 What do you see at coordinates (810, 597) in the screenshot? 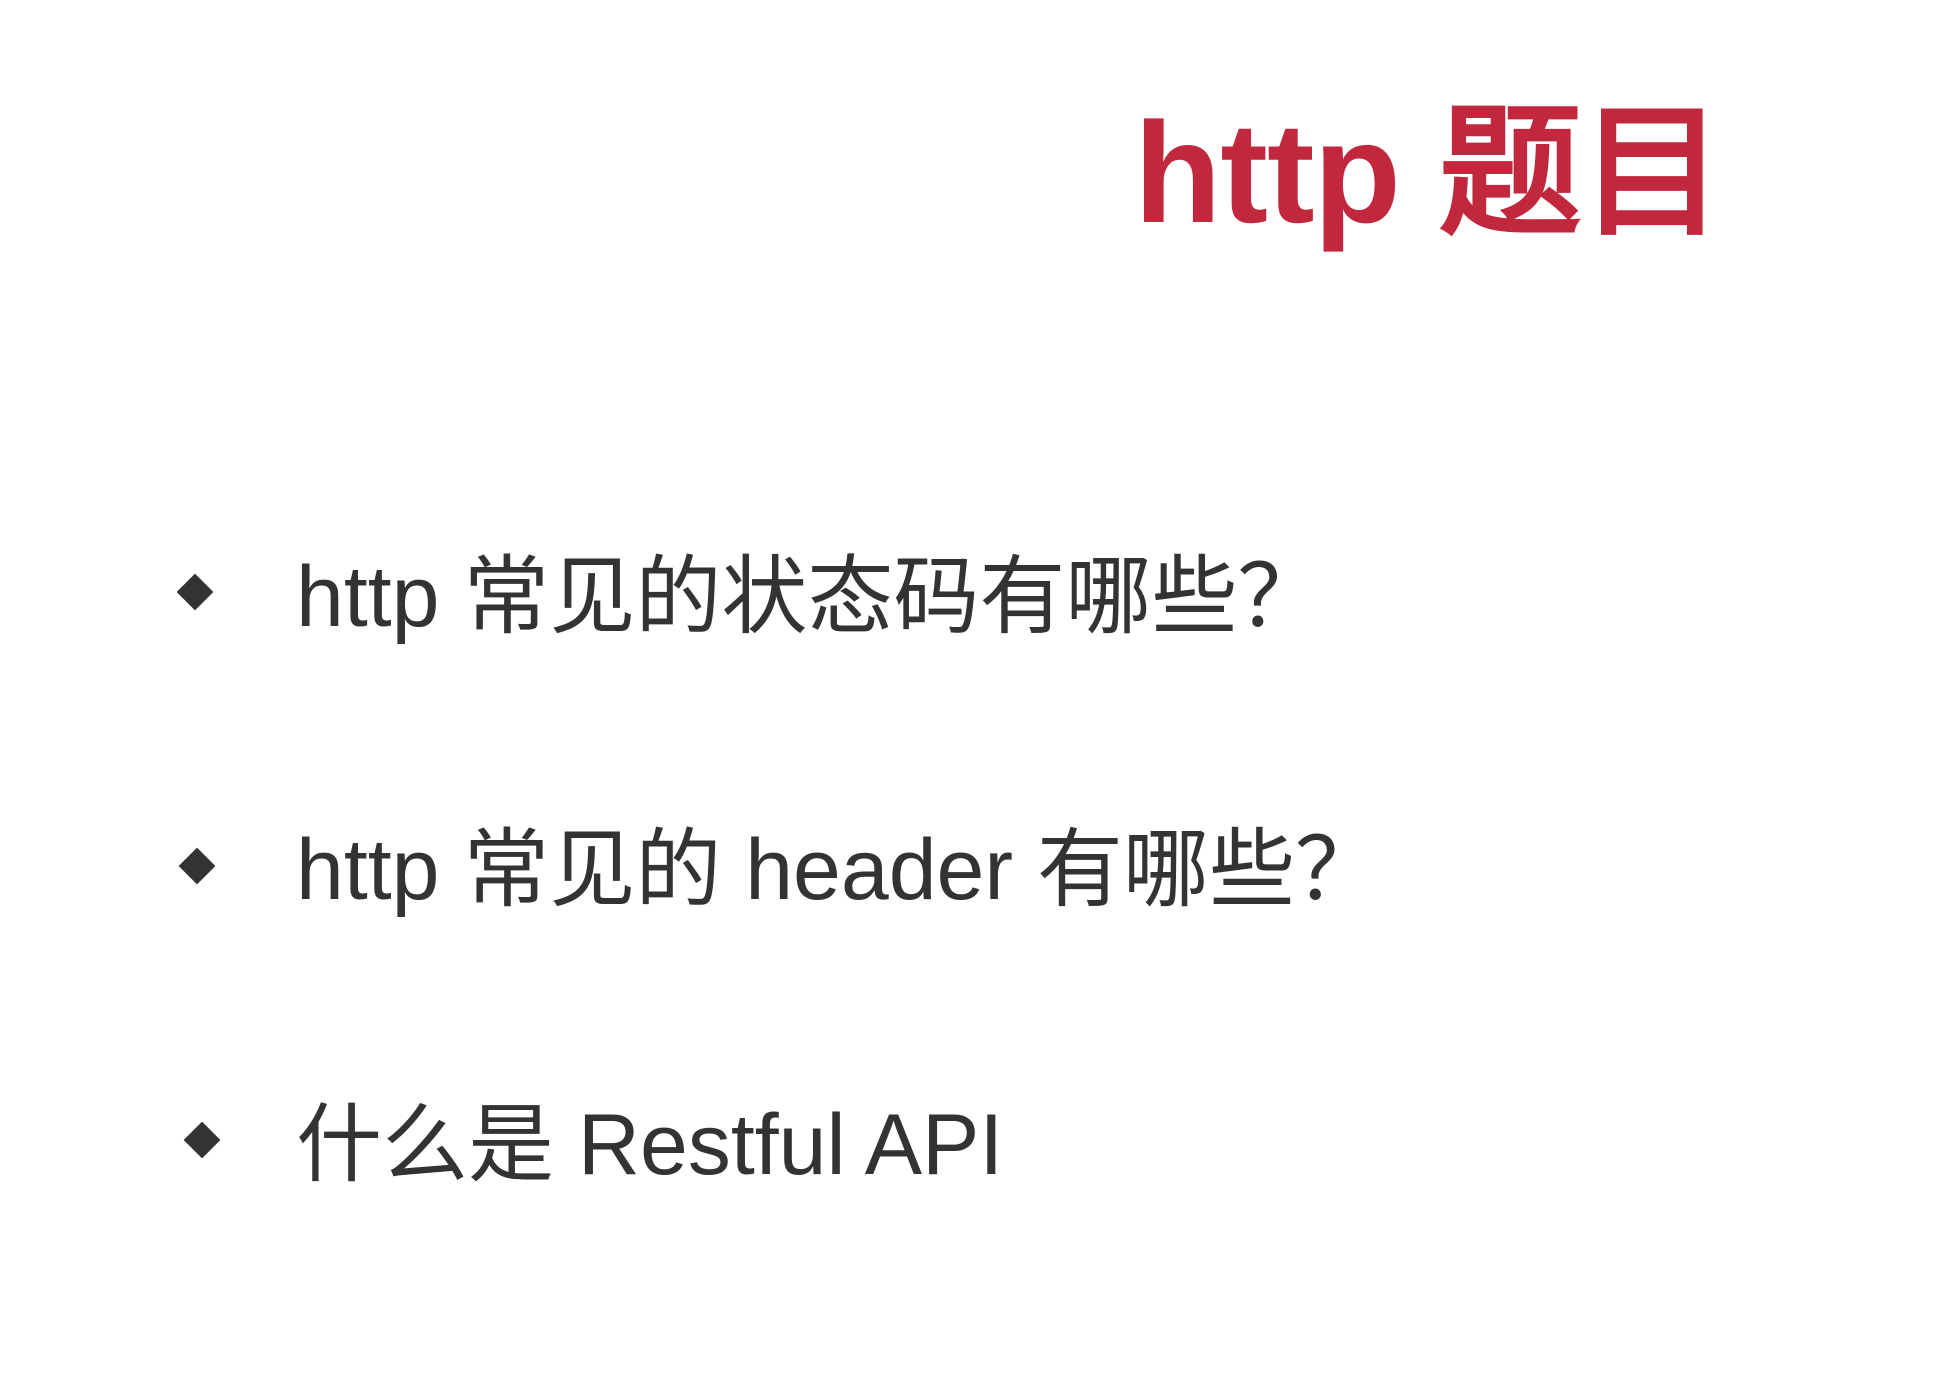
I see `bullet-text: http 常见的状态码有哪些？` at bounding box center [810, 597].